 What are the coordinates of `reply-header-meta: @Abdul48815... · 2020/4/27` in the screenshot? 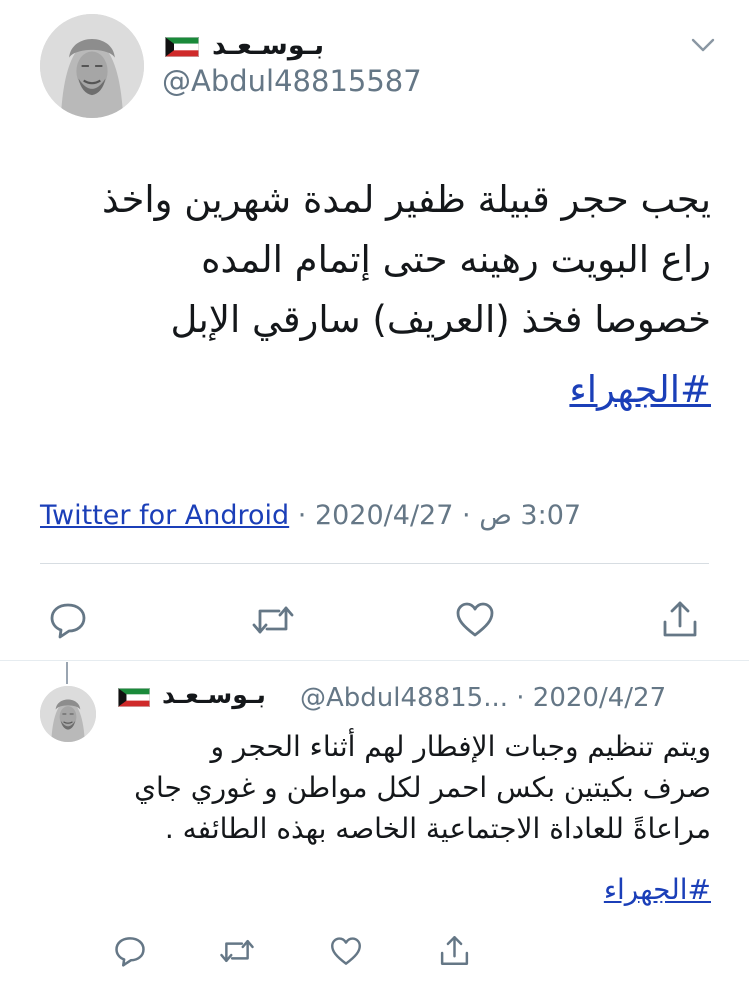 It's located at (483, 698).